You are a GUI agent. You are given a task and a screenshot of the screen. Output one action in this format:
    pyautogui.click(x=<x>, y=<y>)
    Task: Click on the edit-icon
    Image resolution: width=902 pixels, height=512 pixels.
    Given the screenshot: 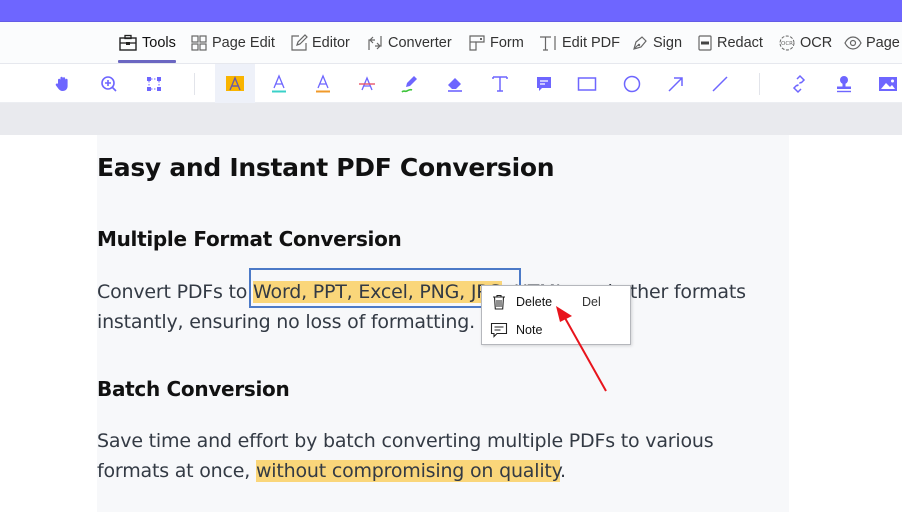 What is the action you would take?
    pyautogui.click(x=299, y=42)
    